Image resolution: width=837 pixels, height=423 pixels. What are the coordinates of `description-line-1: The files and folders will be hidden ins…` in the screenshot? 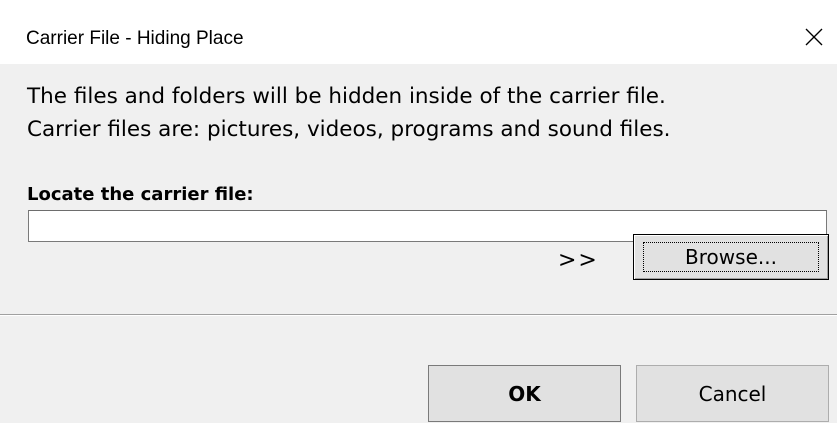 It's located at (346, 96).